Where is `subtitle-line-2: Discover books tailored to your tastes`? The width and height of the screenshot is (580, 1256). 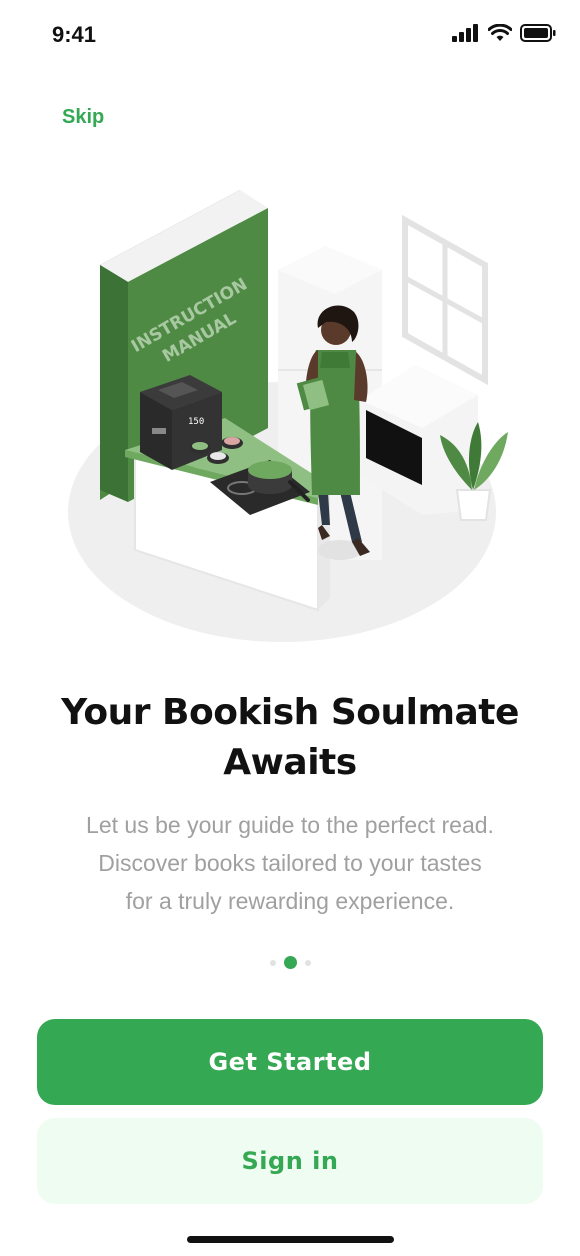
subtitle-line-2: Discover books tailored to your tastes is located at coordinates (290, 863).